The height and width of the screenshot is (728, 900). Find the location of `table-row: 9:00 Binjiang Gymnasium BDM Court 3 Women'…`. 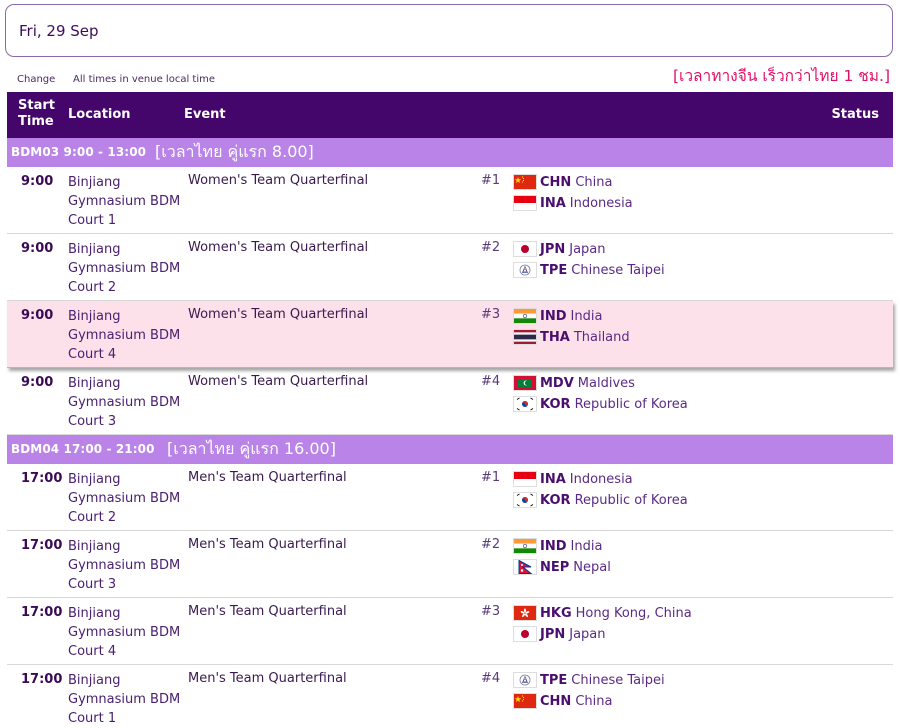

table-row: 9:00 Binjiang Gymnasium BDM Court 3 Women'… is located at coordinates (450, 401).